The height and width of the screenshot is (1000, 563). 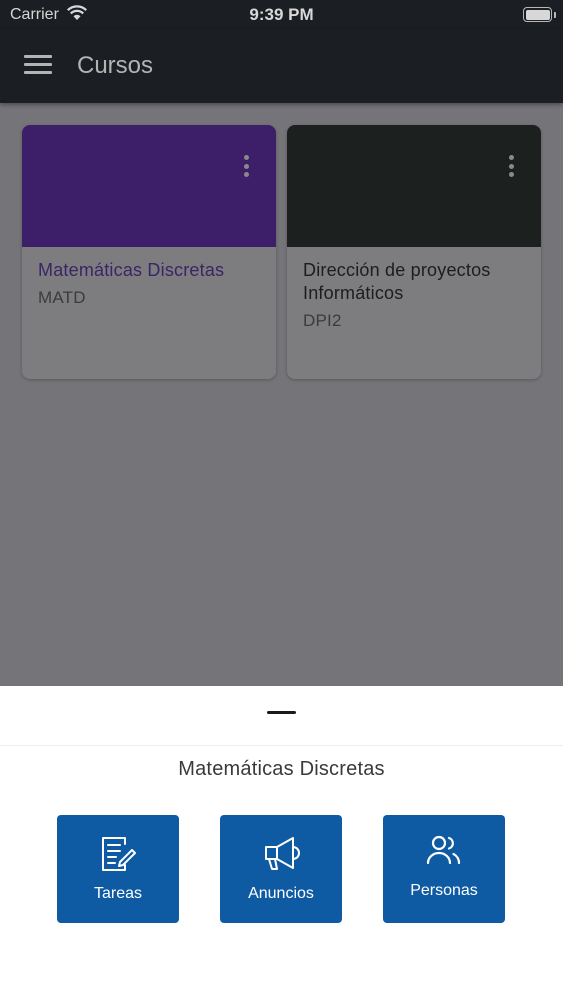 What do you see at coordinates (281, 66) in the screenshot?
I see `app-bar: Cursos` at bounding box center [281, 66].